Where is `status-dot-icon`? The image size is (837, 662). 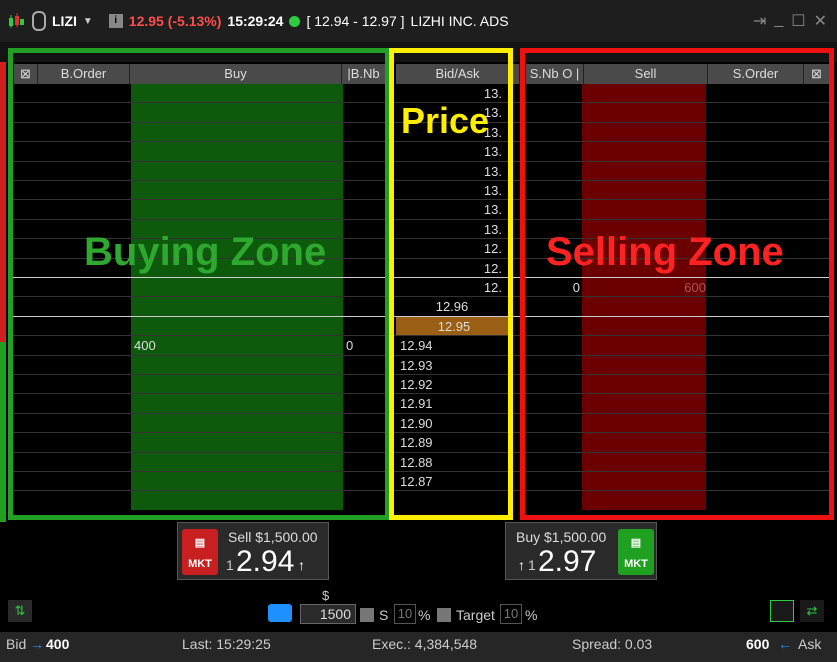
status-dot-icon is located at coordinates (295, 21).